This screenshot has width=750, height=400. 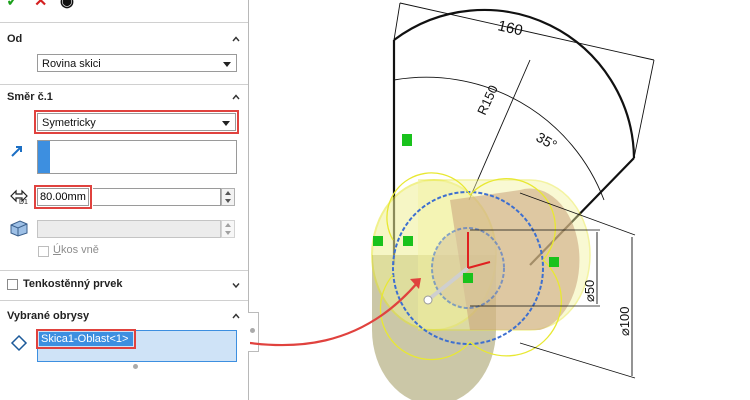 I want to click on selected-contours-section: Vybrané obrysy Skica1-Oblast<1>, so click(x=124, y=350).